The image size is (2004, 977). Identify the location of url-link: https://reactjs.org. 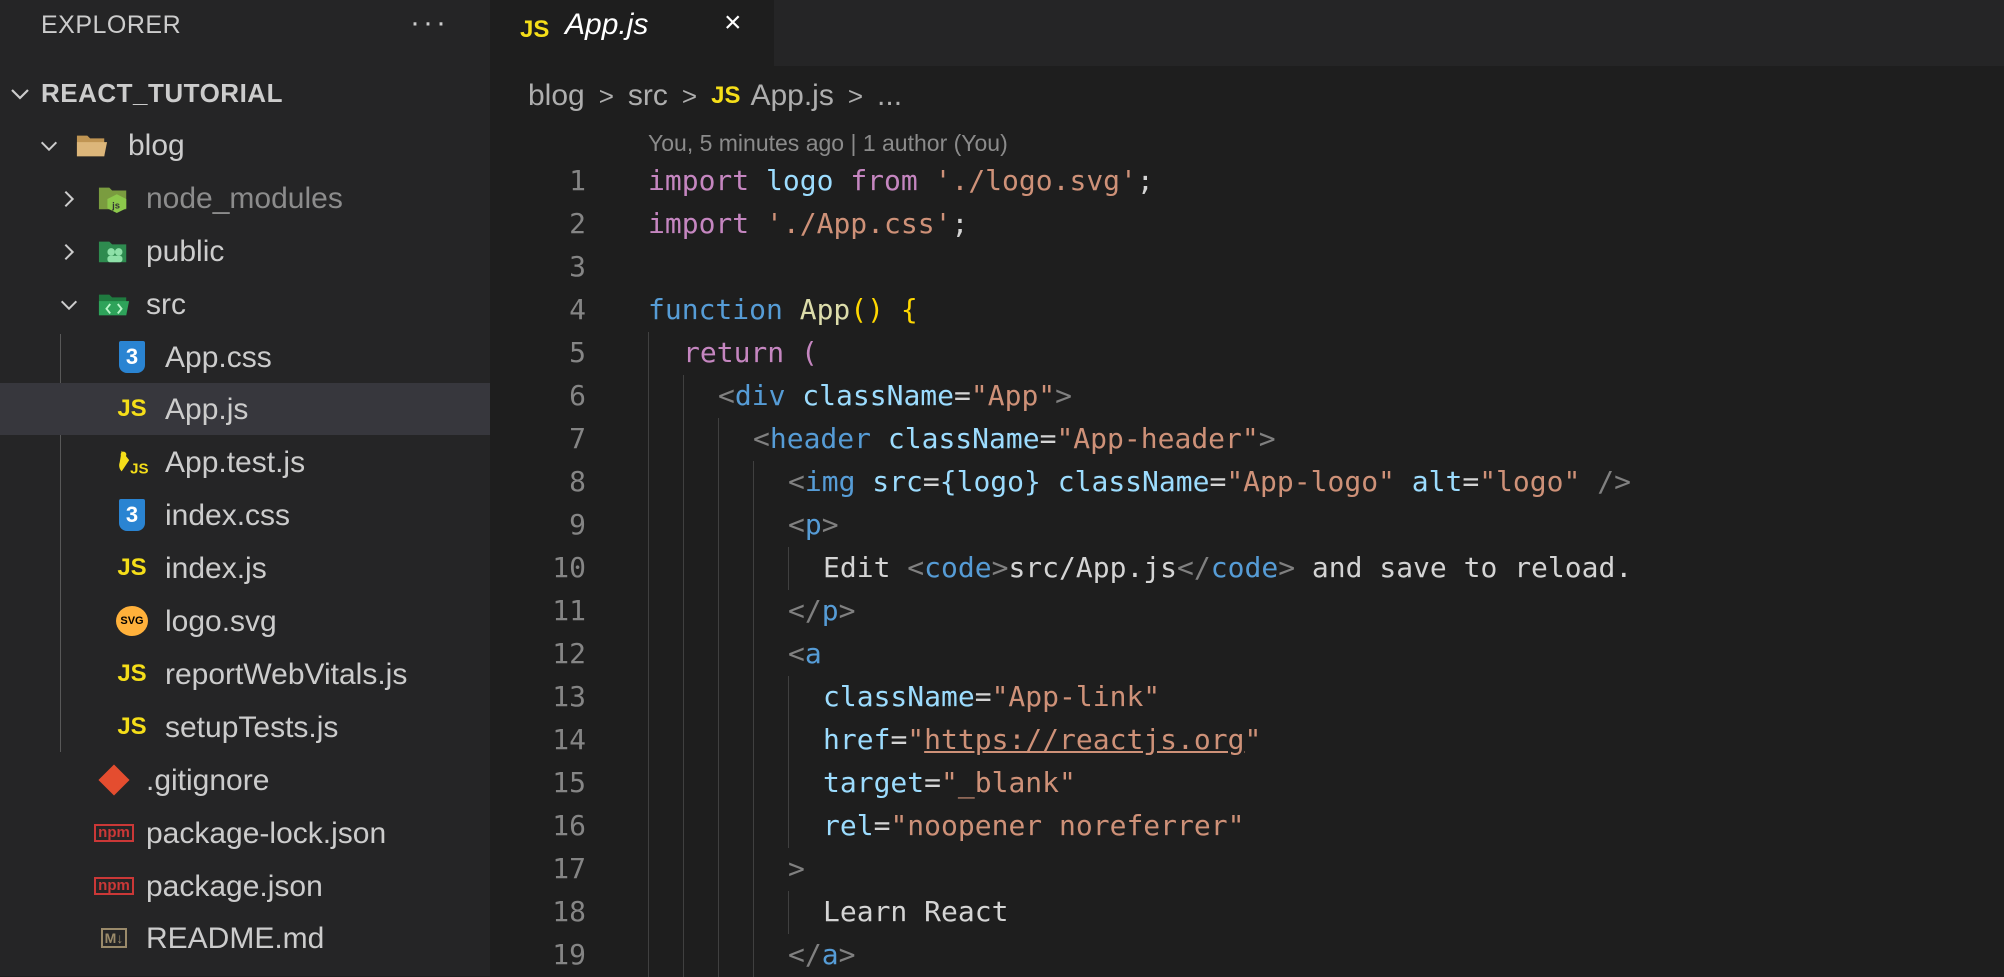
(1084, 739).